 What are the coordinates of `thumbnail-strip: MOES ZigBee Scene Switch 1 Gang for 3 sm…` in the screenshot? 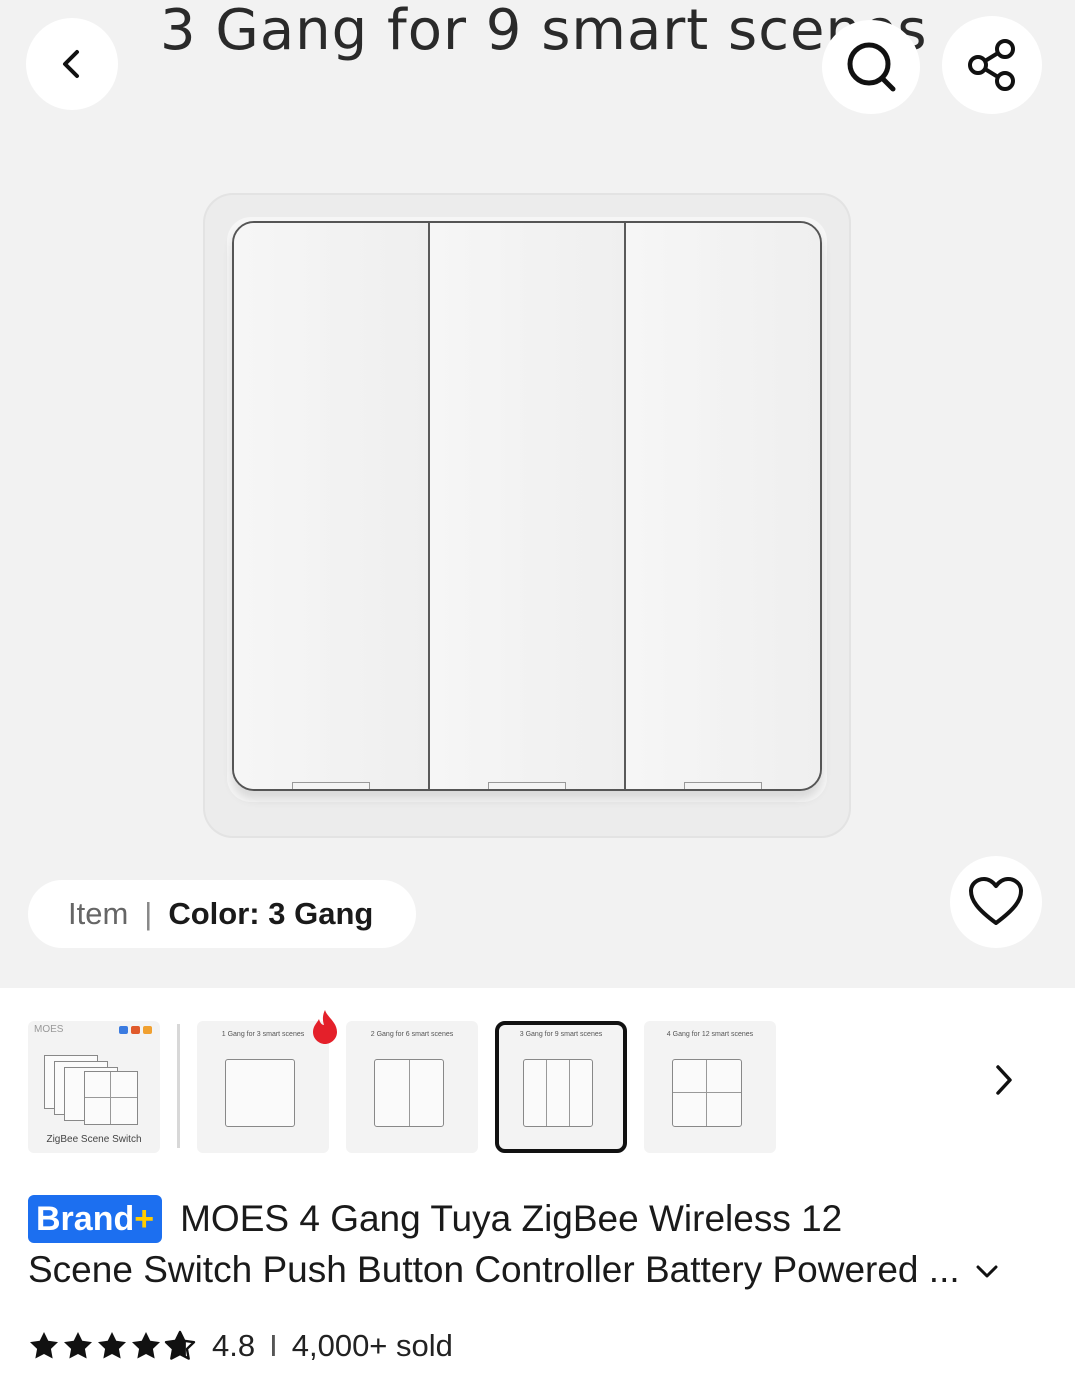 It's located at (537, 1084).